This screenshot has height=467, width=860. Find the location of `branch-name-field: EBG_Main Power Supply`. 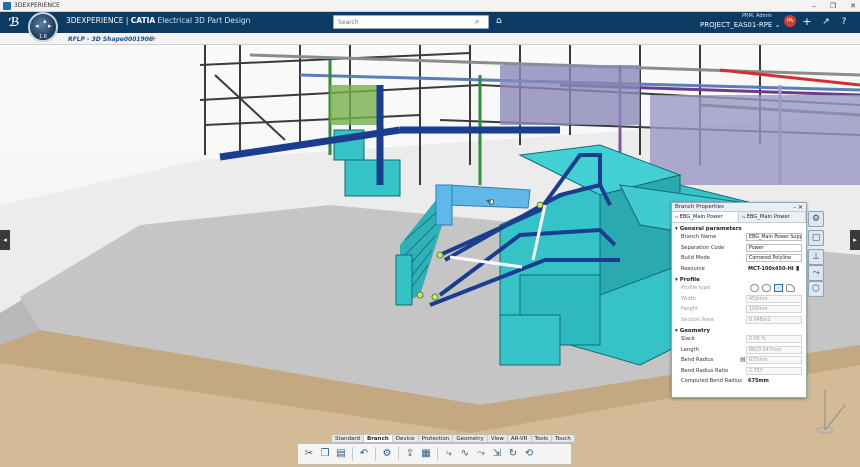

branch-name-field: EBG_Main Power Supply is located at coordinates (774, 237).